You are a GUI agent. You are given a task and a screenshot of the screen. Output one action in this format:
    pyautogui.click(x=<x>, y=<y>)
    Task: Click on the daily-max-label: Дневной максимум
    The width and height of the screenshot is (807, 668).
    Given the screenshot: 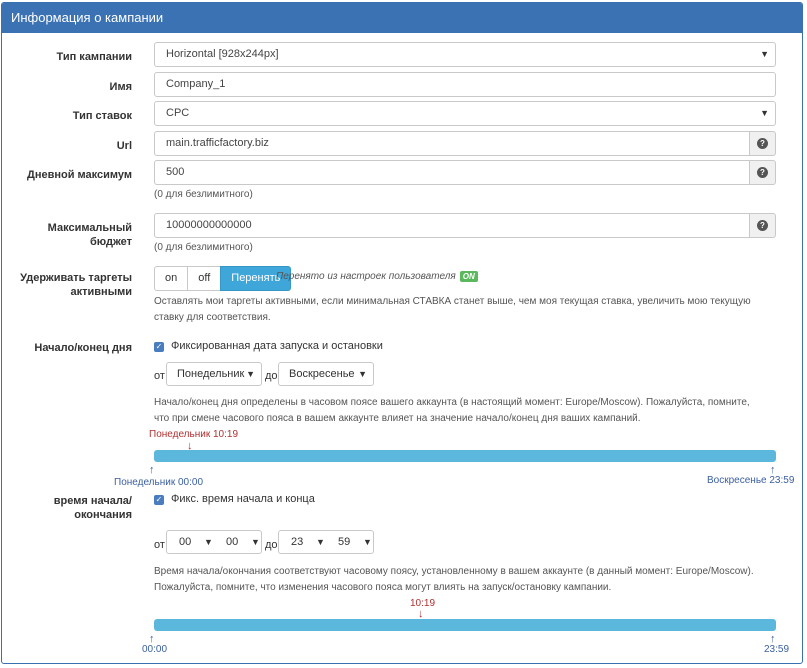 What is the action you would take?
    pyautogui.click(x=79, y=175)
    